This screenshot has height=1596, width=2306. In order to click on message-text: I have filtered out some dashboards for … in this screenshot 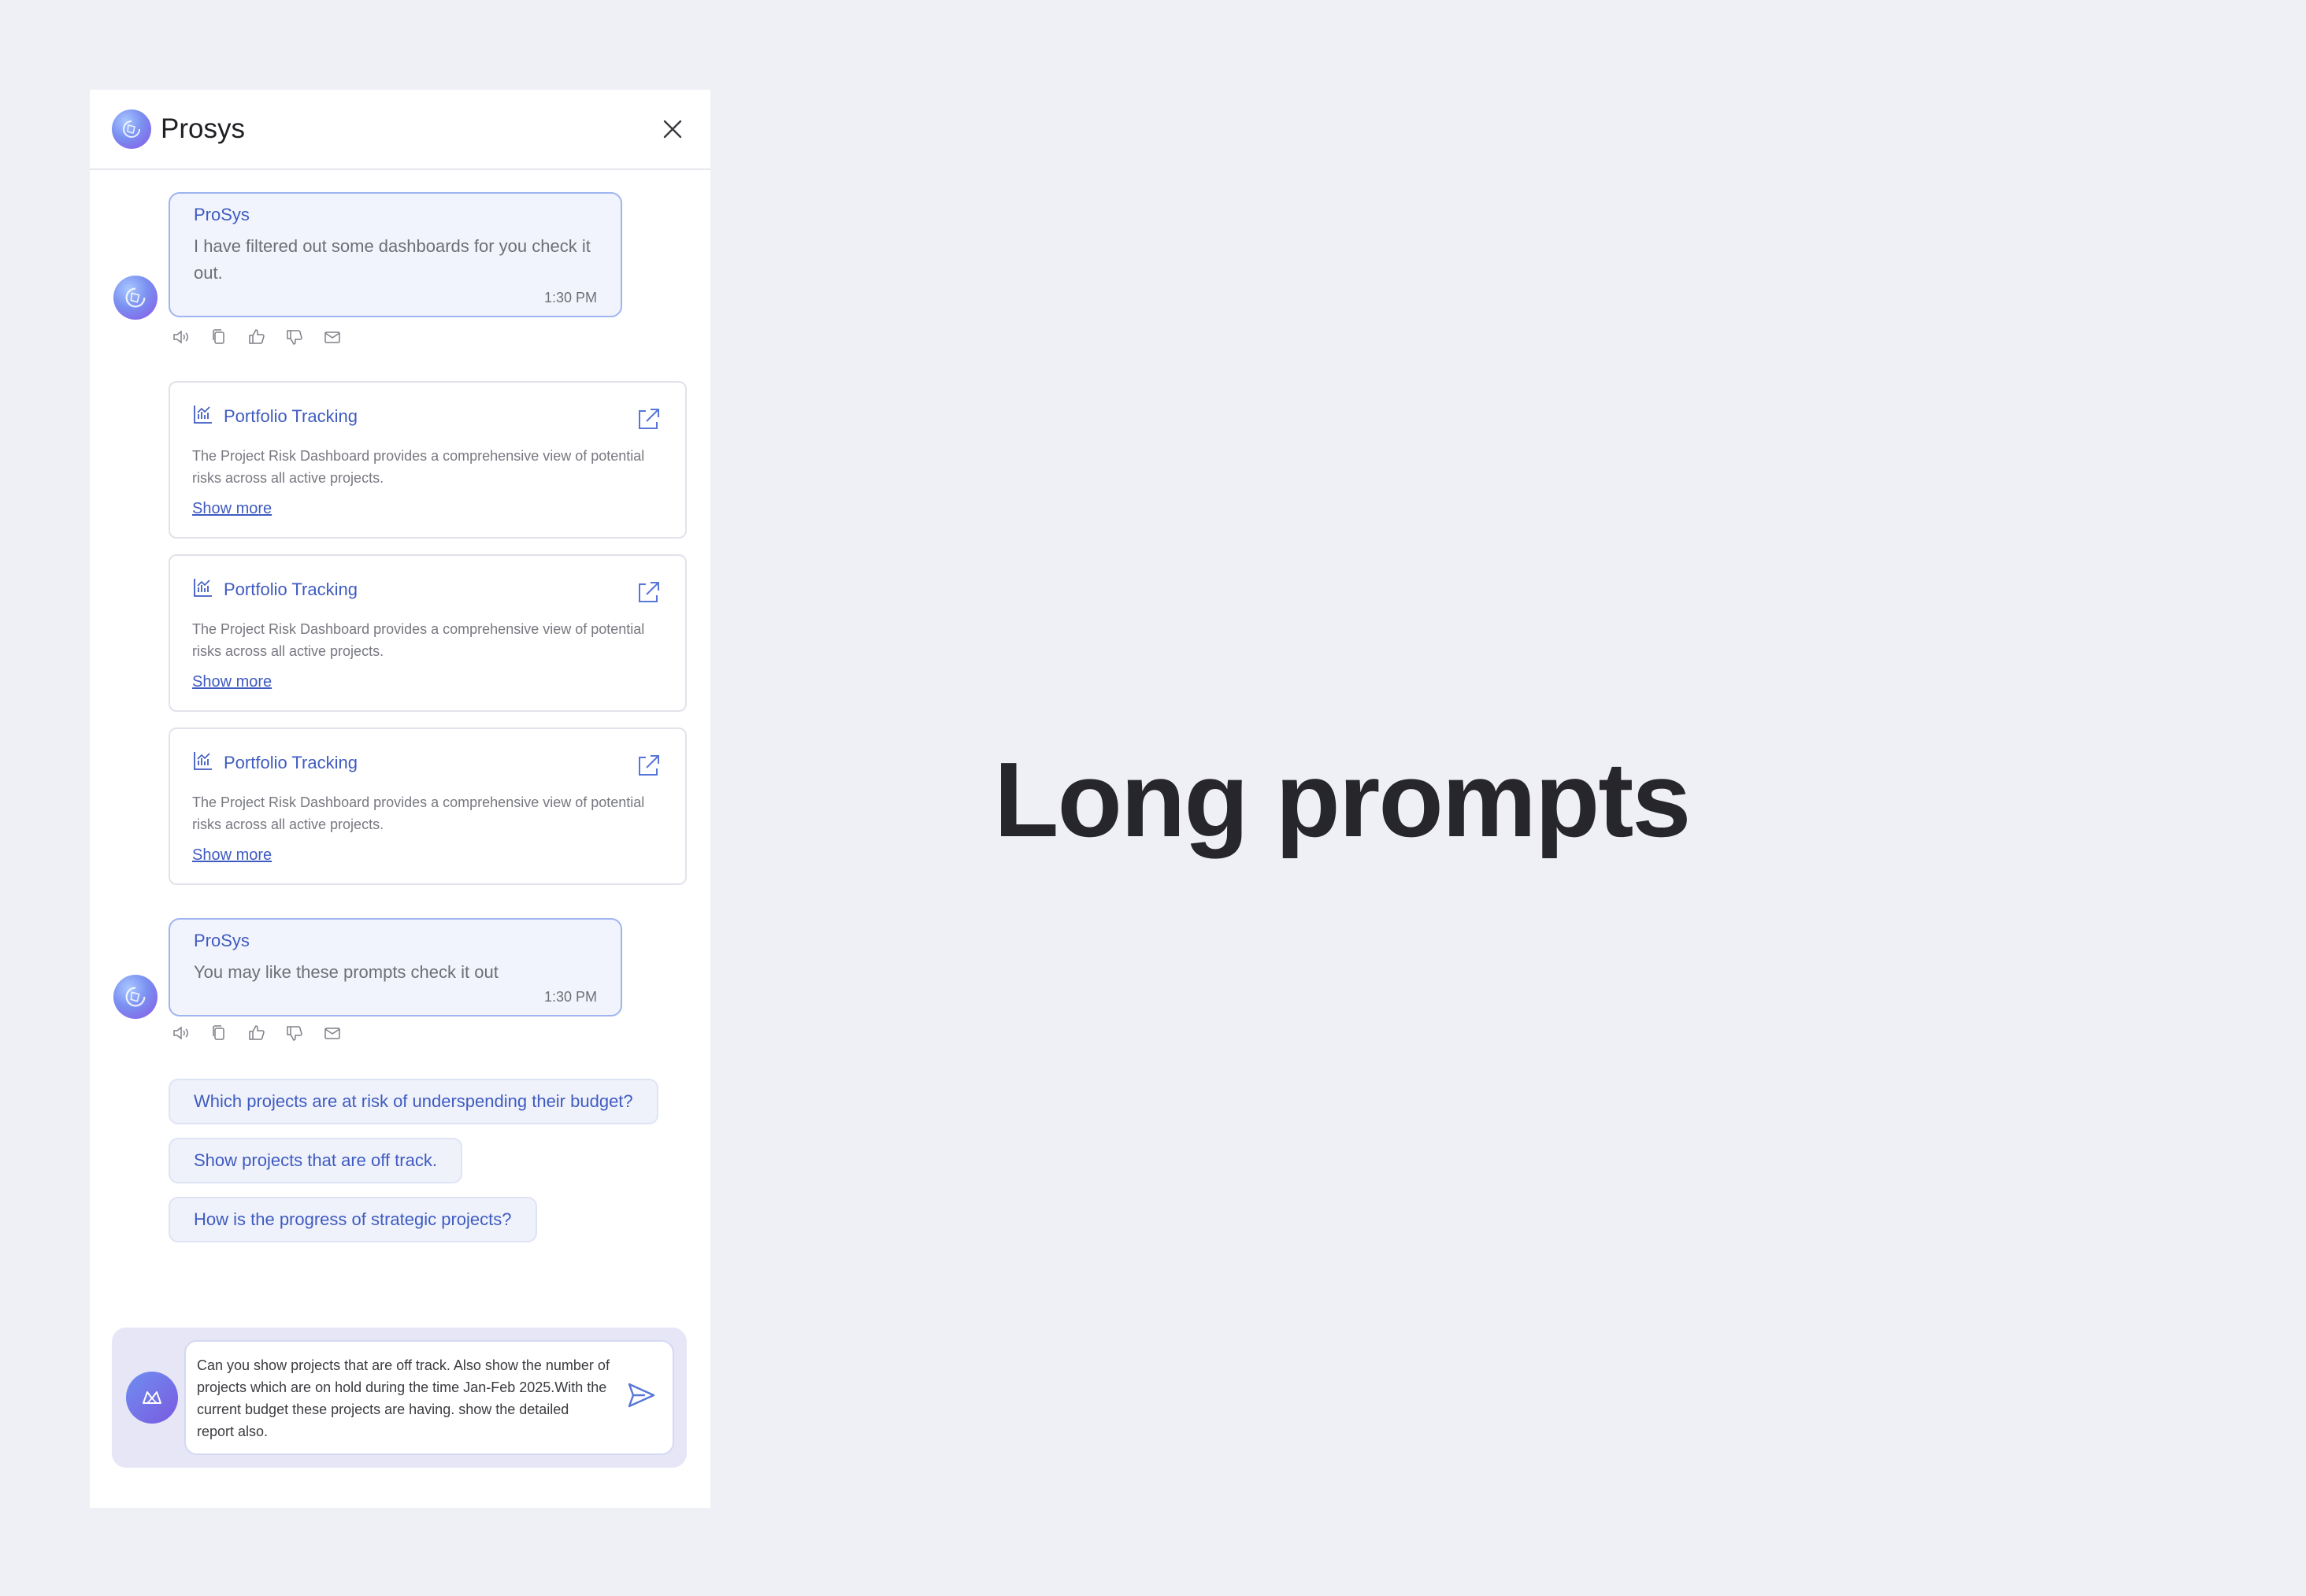, I will do `click(393, 259)`.